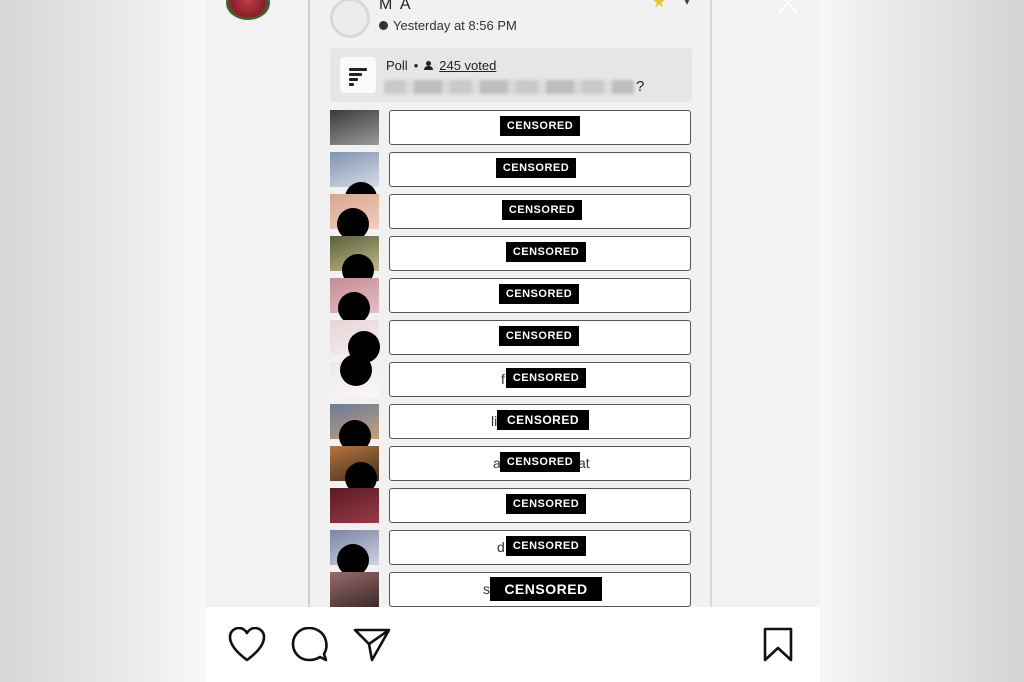 This screenshot has height=682, width=1024. I want to click on heart-icon, so click(247, 645).